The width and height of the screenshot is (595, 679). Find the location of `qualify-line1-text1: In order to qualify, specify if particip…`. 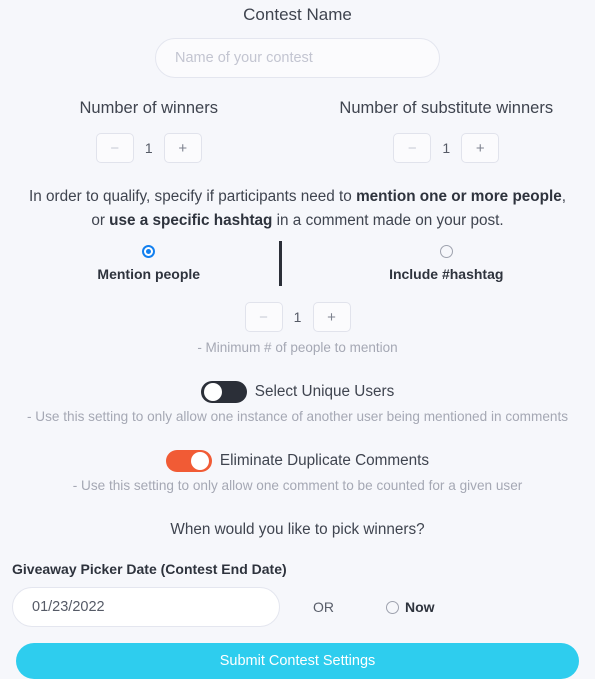

qualify-line1-text1: In order to qualify, specify if particip… is located at coordinates (192, 196).